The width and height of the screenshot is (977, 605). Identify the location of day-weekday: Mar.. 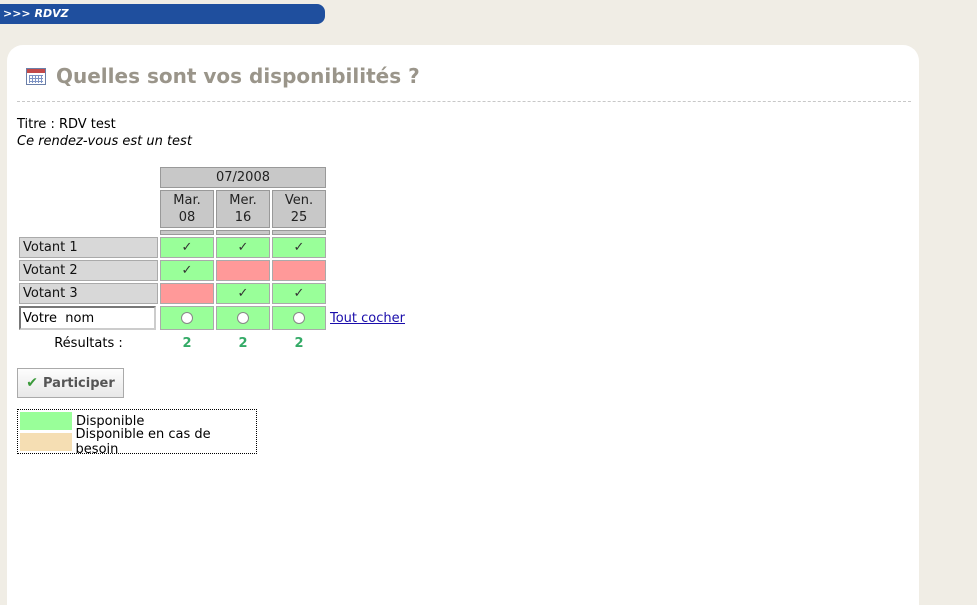
(187, 200).